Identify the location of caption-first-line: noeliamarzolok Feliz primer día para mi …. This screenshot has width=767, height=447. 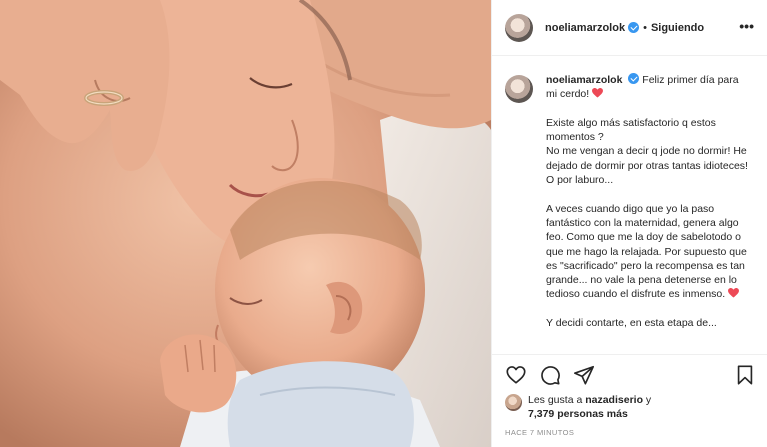
(649, 87).